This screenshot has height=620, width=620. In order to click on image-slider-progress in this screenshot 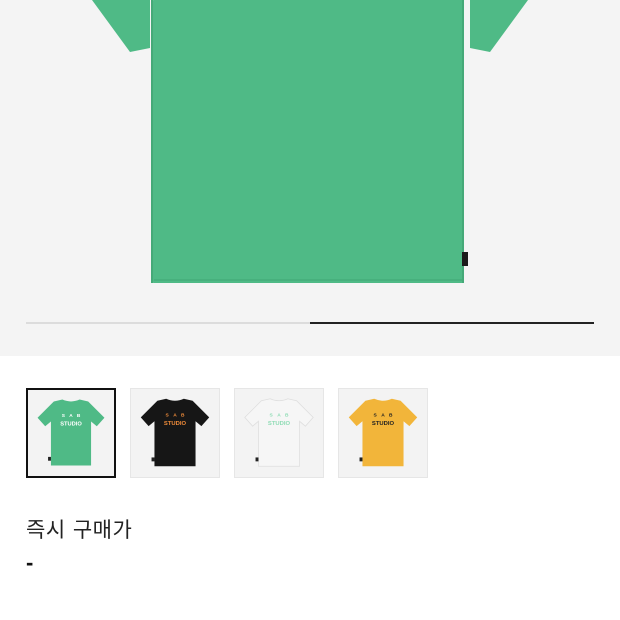, I will do `click(310, 323)`.